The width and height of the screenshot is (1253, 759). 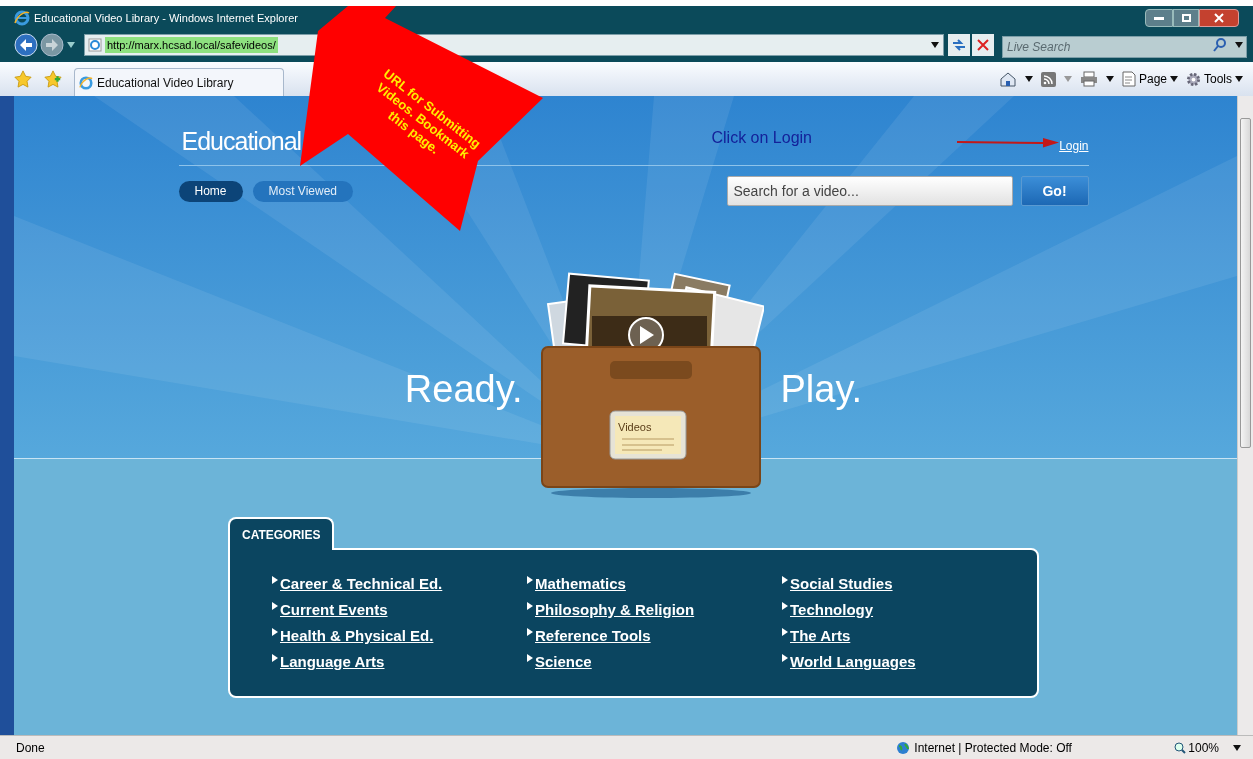 I want to click on stop-icon, so click(x=983, y=45).